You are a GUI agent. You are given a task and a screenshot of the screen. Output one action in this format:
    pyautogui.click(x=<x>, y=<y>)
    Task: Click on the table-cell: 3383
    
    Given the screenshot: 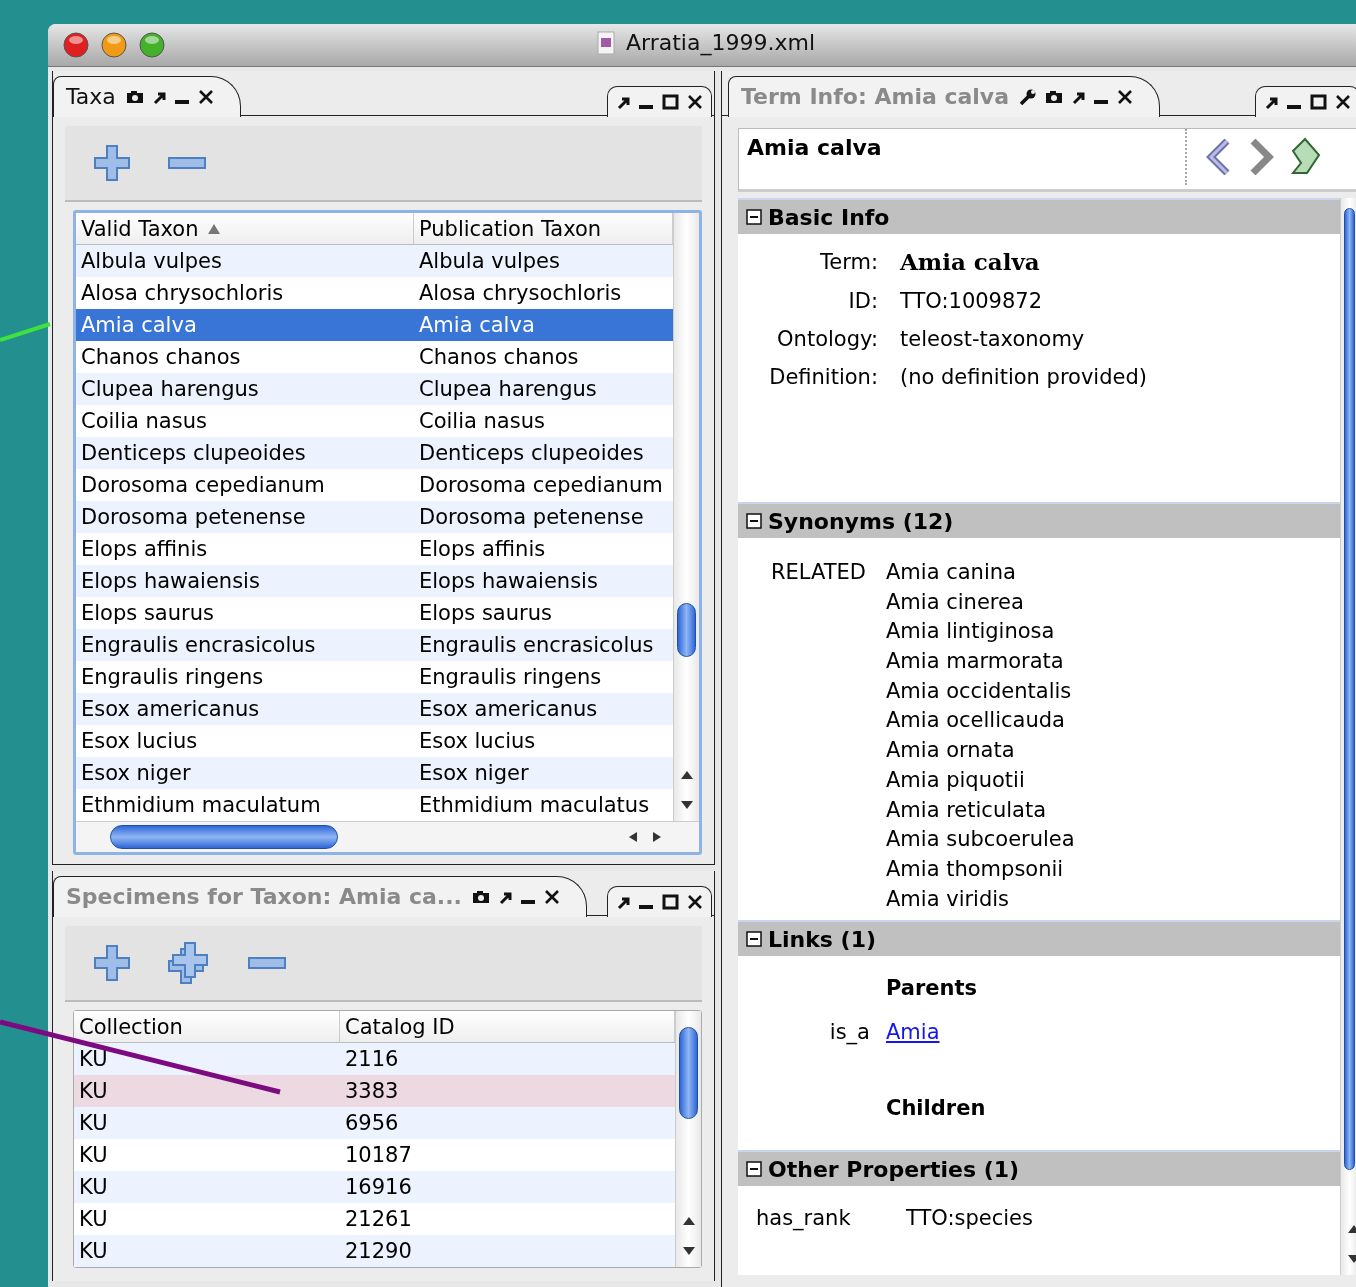 What is the action you would take?
    pyautogui.click(x=507, y=1091)
    